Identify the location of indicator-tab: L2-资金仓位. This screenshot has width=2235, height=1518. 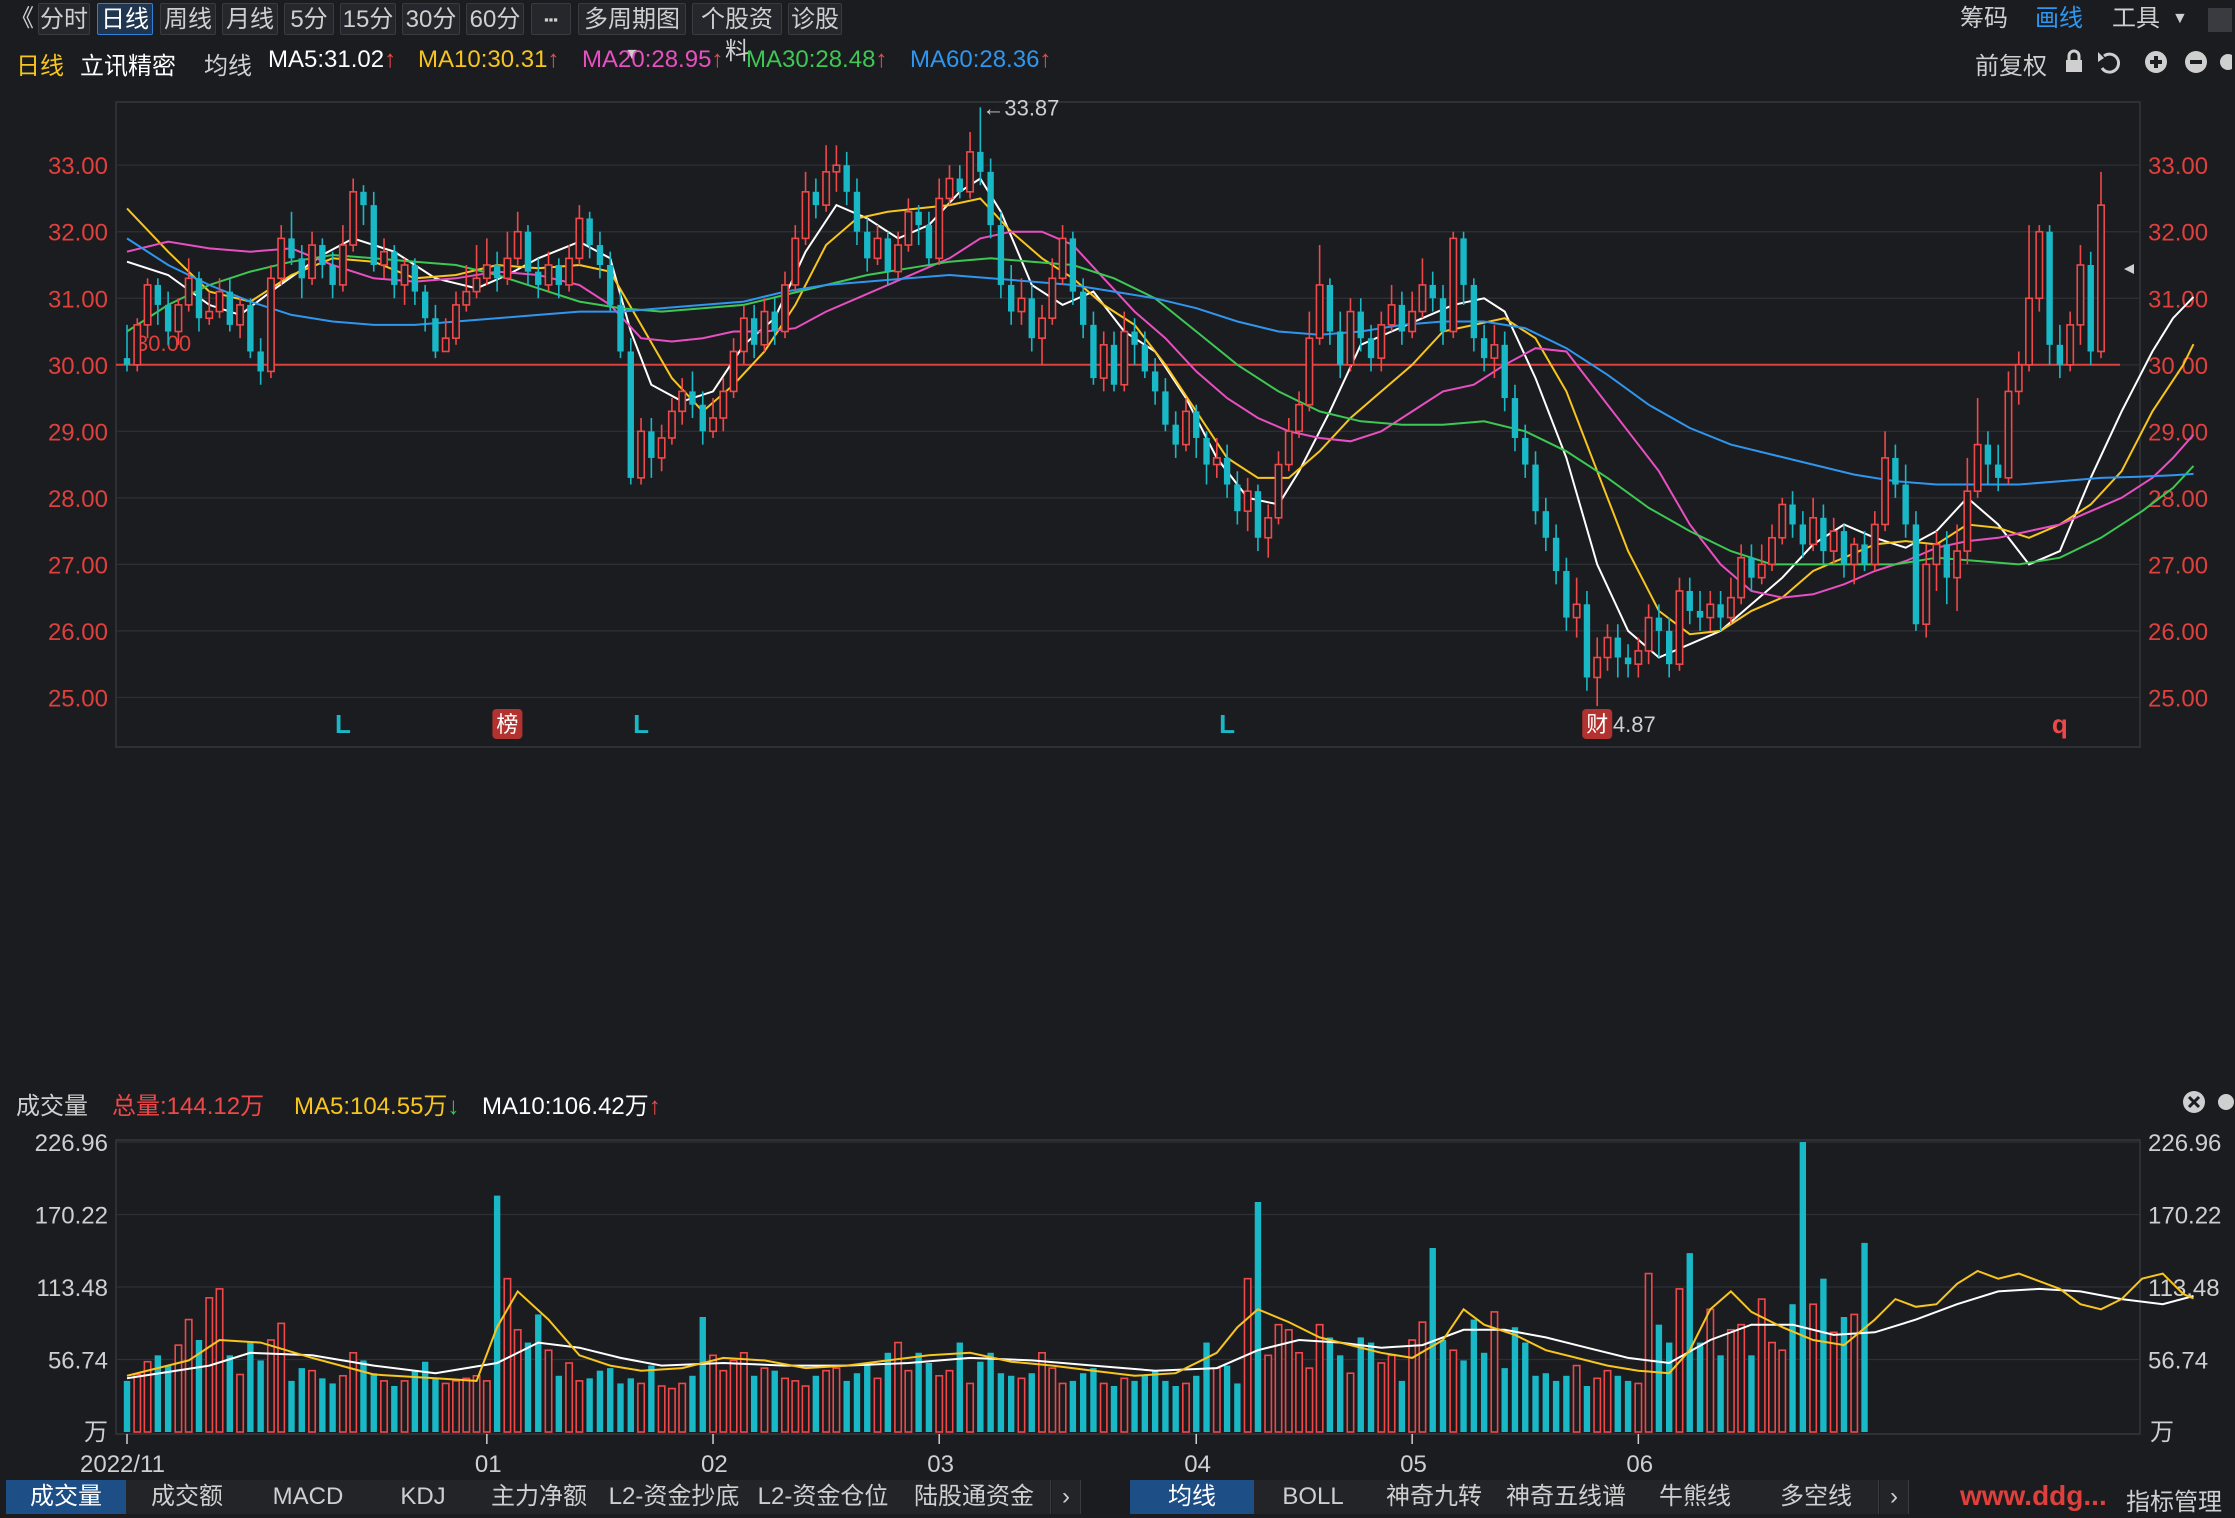
(823, 1497).